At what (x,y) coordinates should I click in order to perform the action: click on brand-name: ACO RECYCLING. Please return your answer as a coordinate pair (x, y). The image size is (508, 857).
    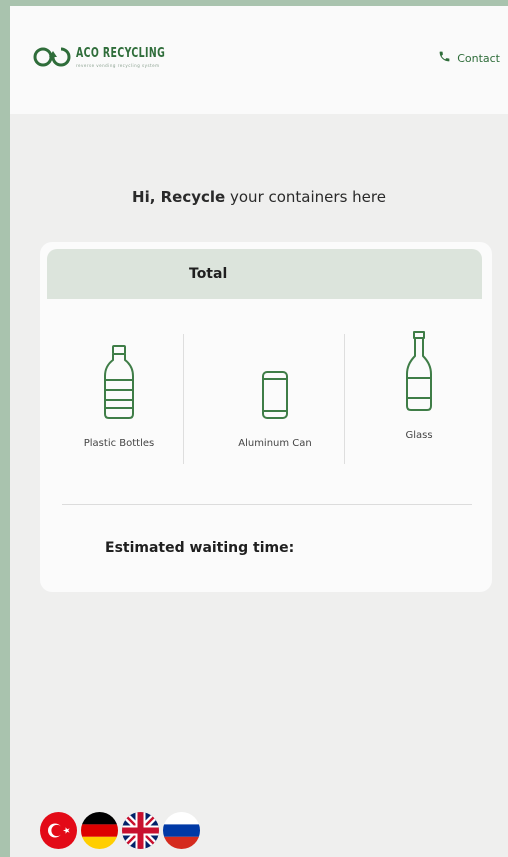
    Looking at the image, I should click on (121, 53).